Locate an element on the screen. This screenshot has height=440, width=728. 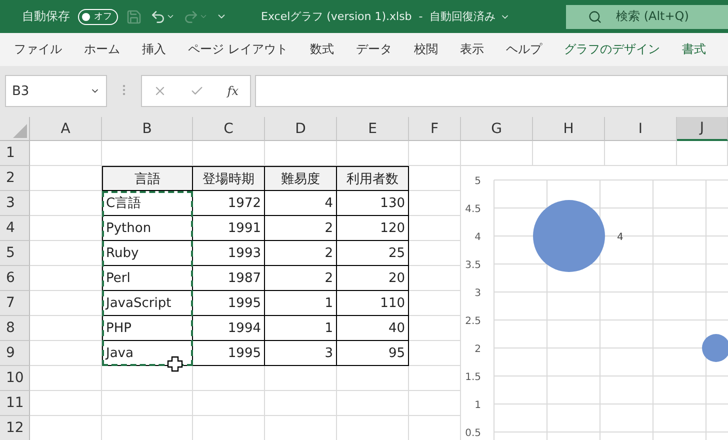
table-cell: 130 is located at coordinates (373, 203).